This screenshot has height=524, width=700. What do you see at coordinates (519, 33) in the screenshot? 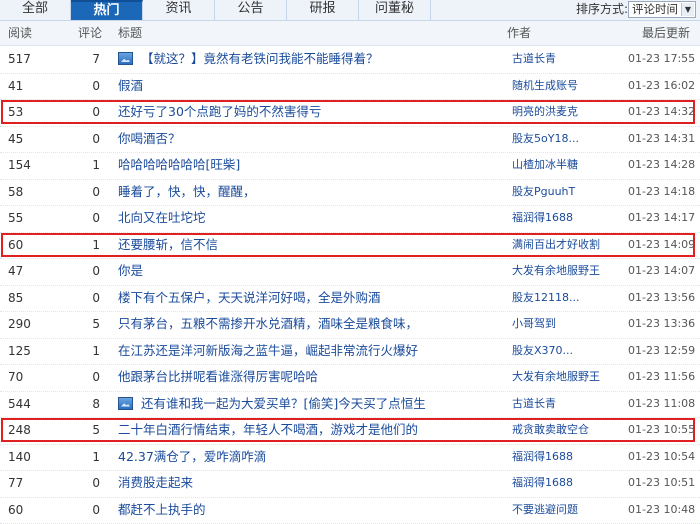
I see `column-author: 作者` at bounding box center [519, 33].